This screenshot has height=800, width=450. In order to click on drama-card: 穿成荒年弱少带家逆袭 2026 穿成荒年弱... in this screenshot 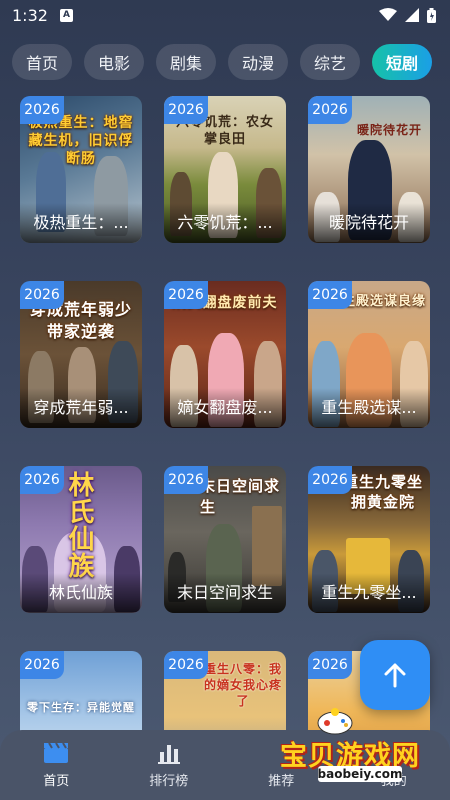, I will do `click(81, 354)`.